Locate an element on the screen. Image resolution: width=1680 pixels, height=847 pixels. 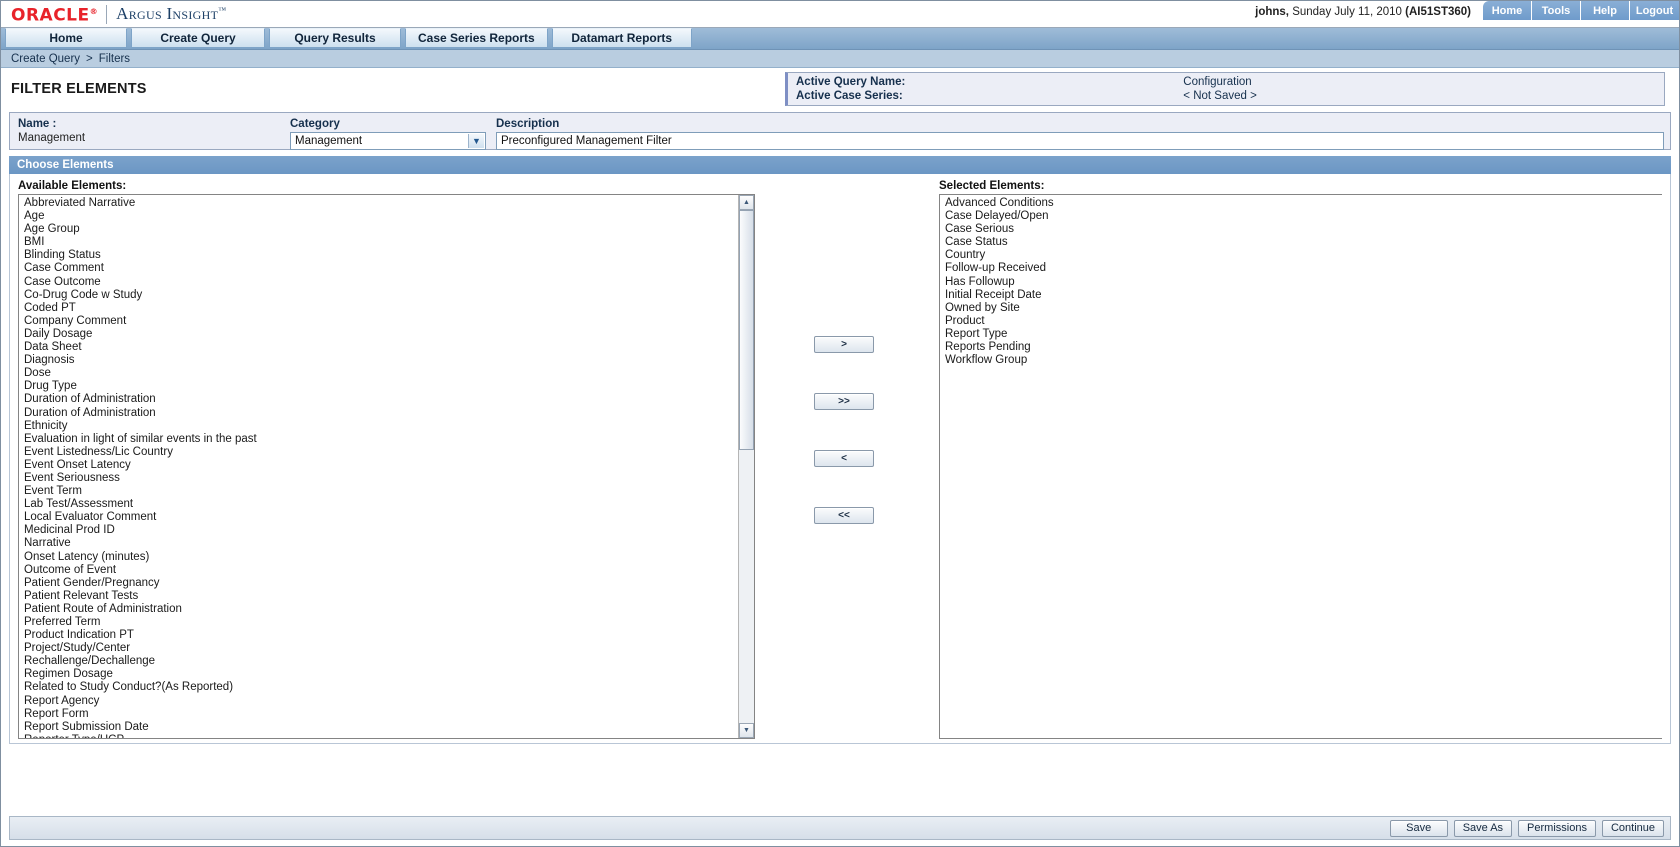
oracle-wordmark: ORACLE is located at coordinates (50, 15).